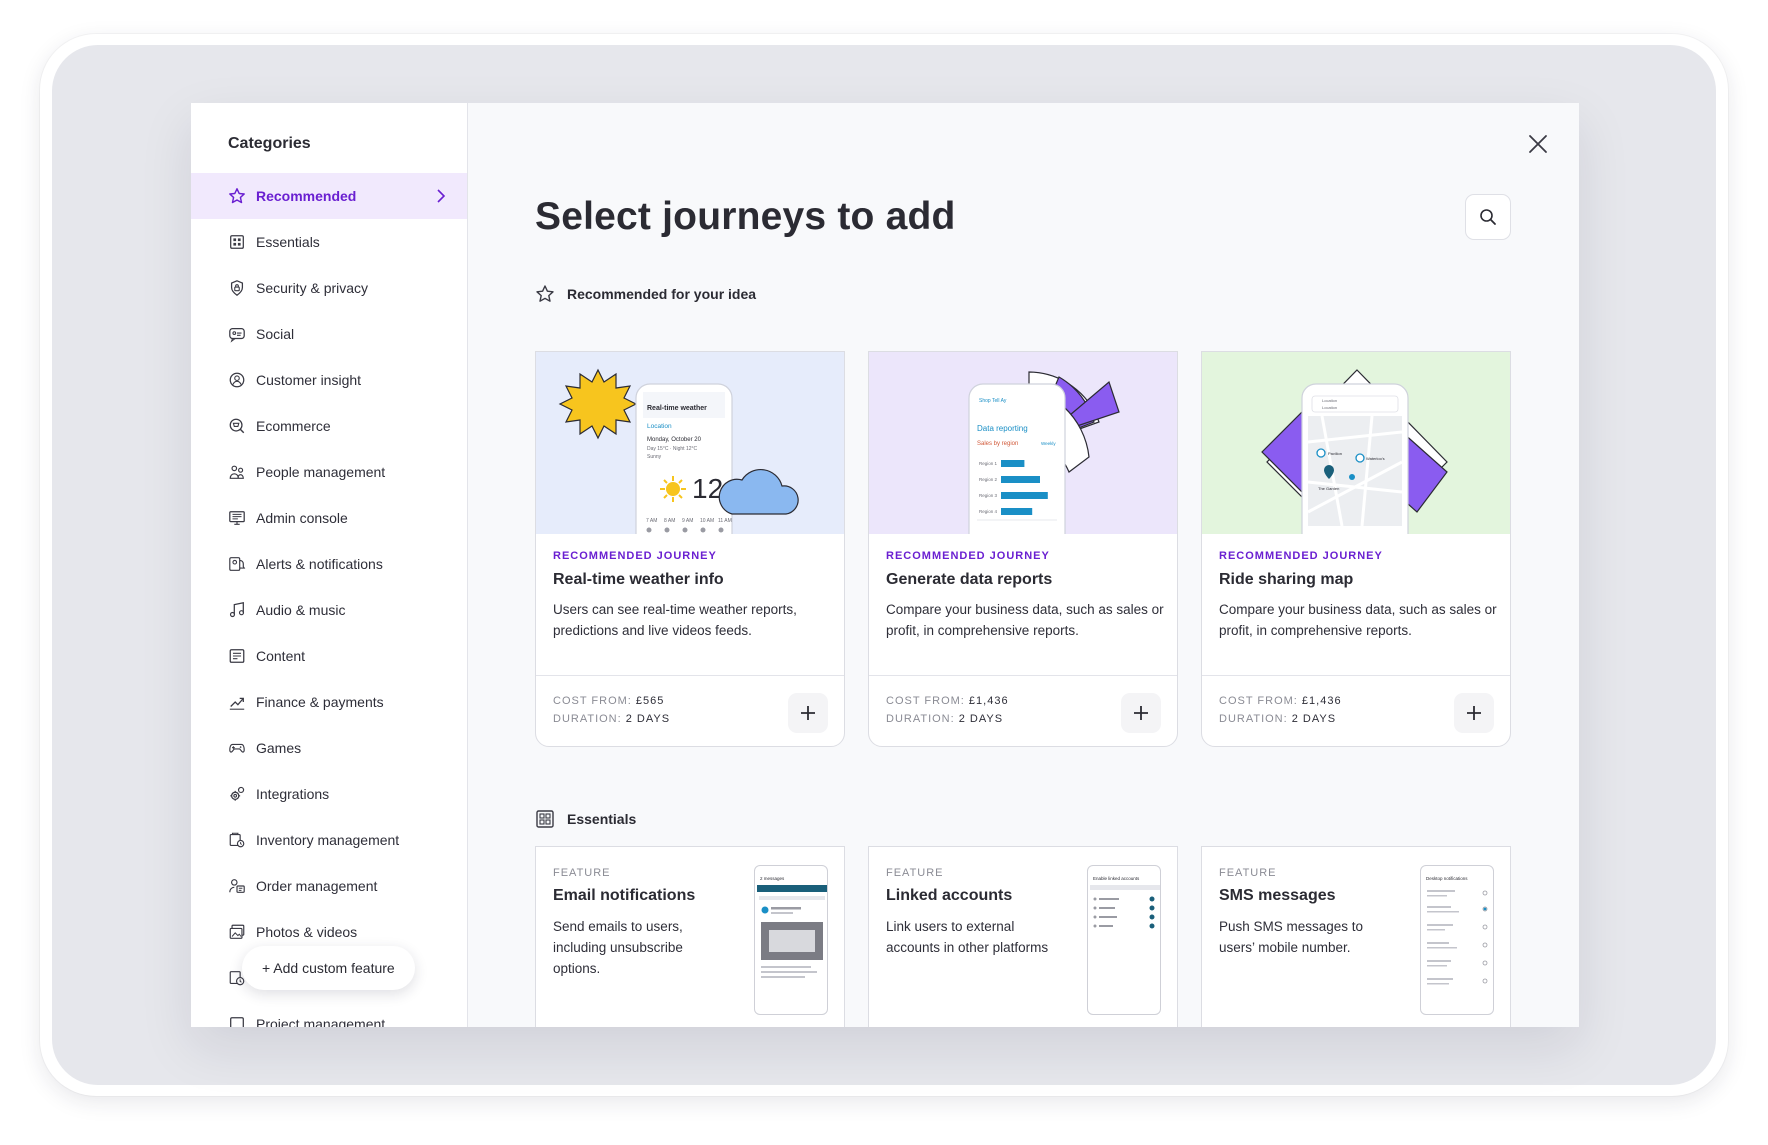  Describe the element at coordinates (237, 564) in the screenshot. I see `bell-icon` at that location.